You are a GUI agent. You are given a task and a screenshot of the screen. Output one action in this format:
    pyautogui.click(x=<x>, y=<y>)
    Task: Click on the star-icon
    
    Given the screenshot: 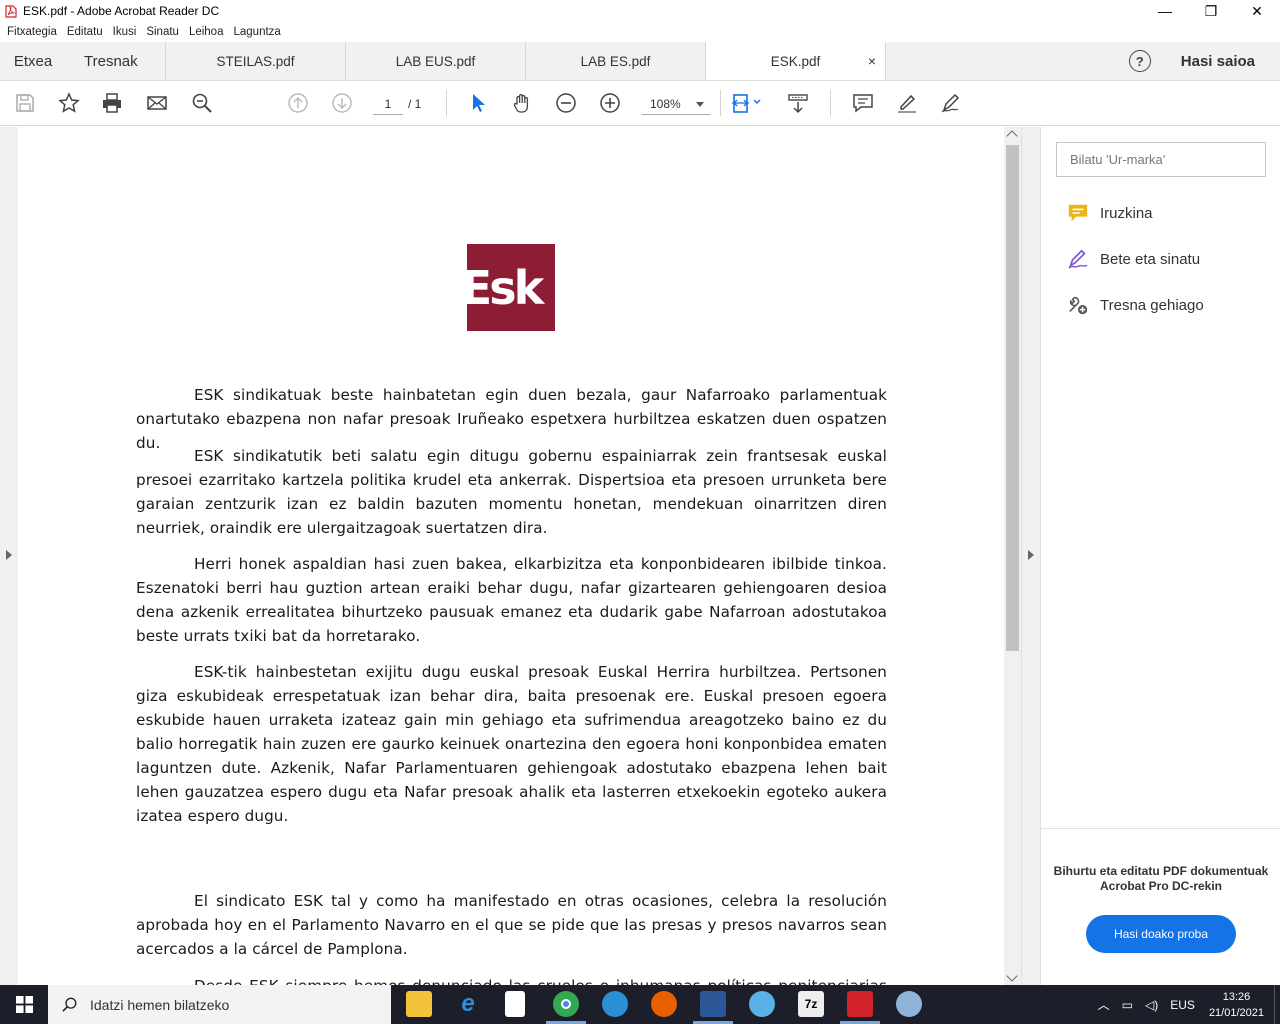 What is the action you would take?
    pyautogui.click(x=69, y=103)
    